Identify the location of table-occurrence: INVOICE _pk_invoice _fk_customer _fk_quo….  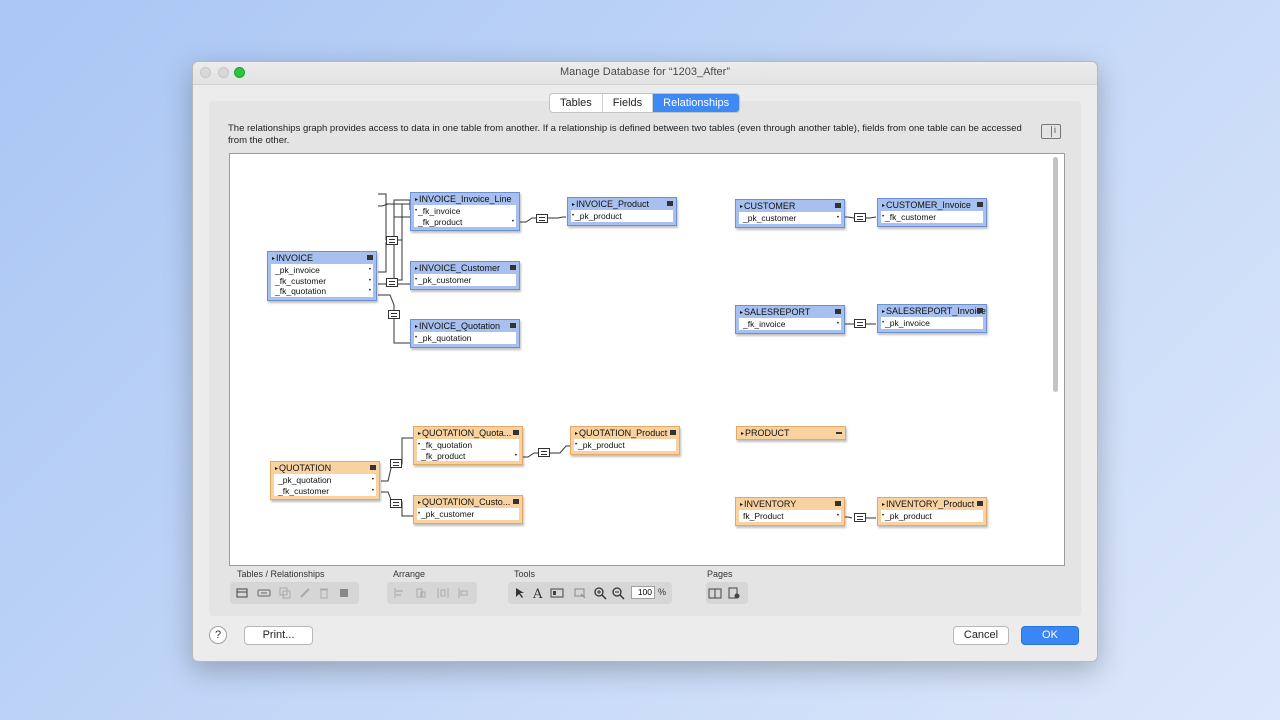
(322, 276).